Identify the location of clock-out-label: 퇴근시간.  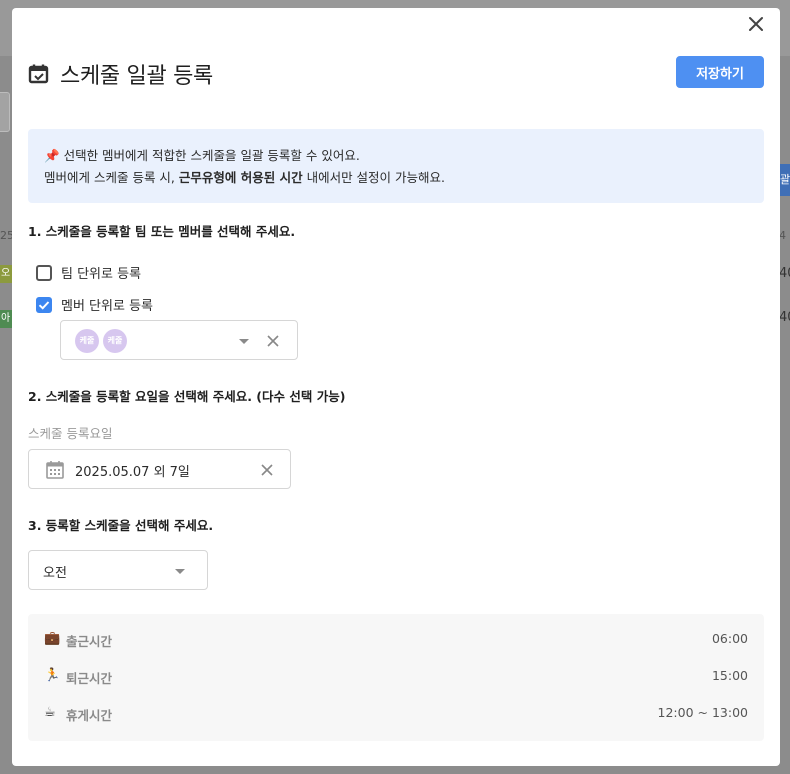
(89, 678).